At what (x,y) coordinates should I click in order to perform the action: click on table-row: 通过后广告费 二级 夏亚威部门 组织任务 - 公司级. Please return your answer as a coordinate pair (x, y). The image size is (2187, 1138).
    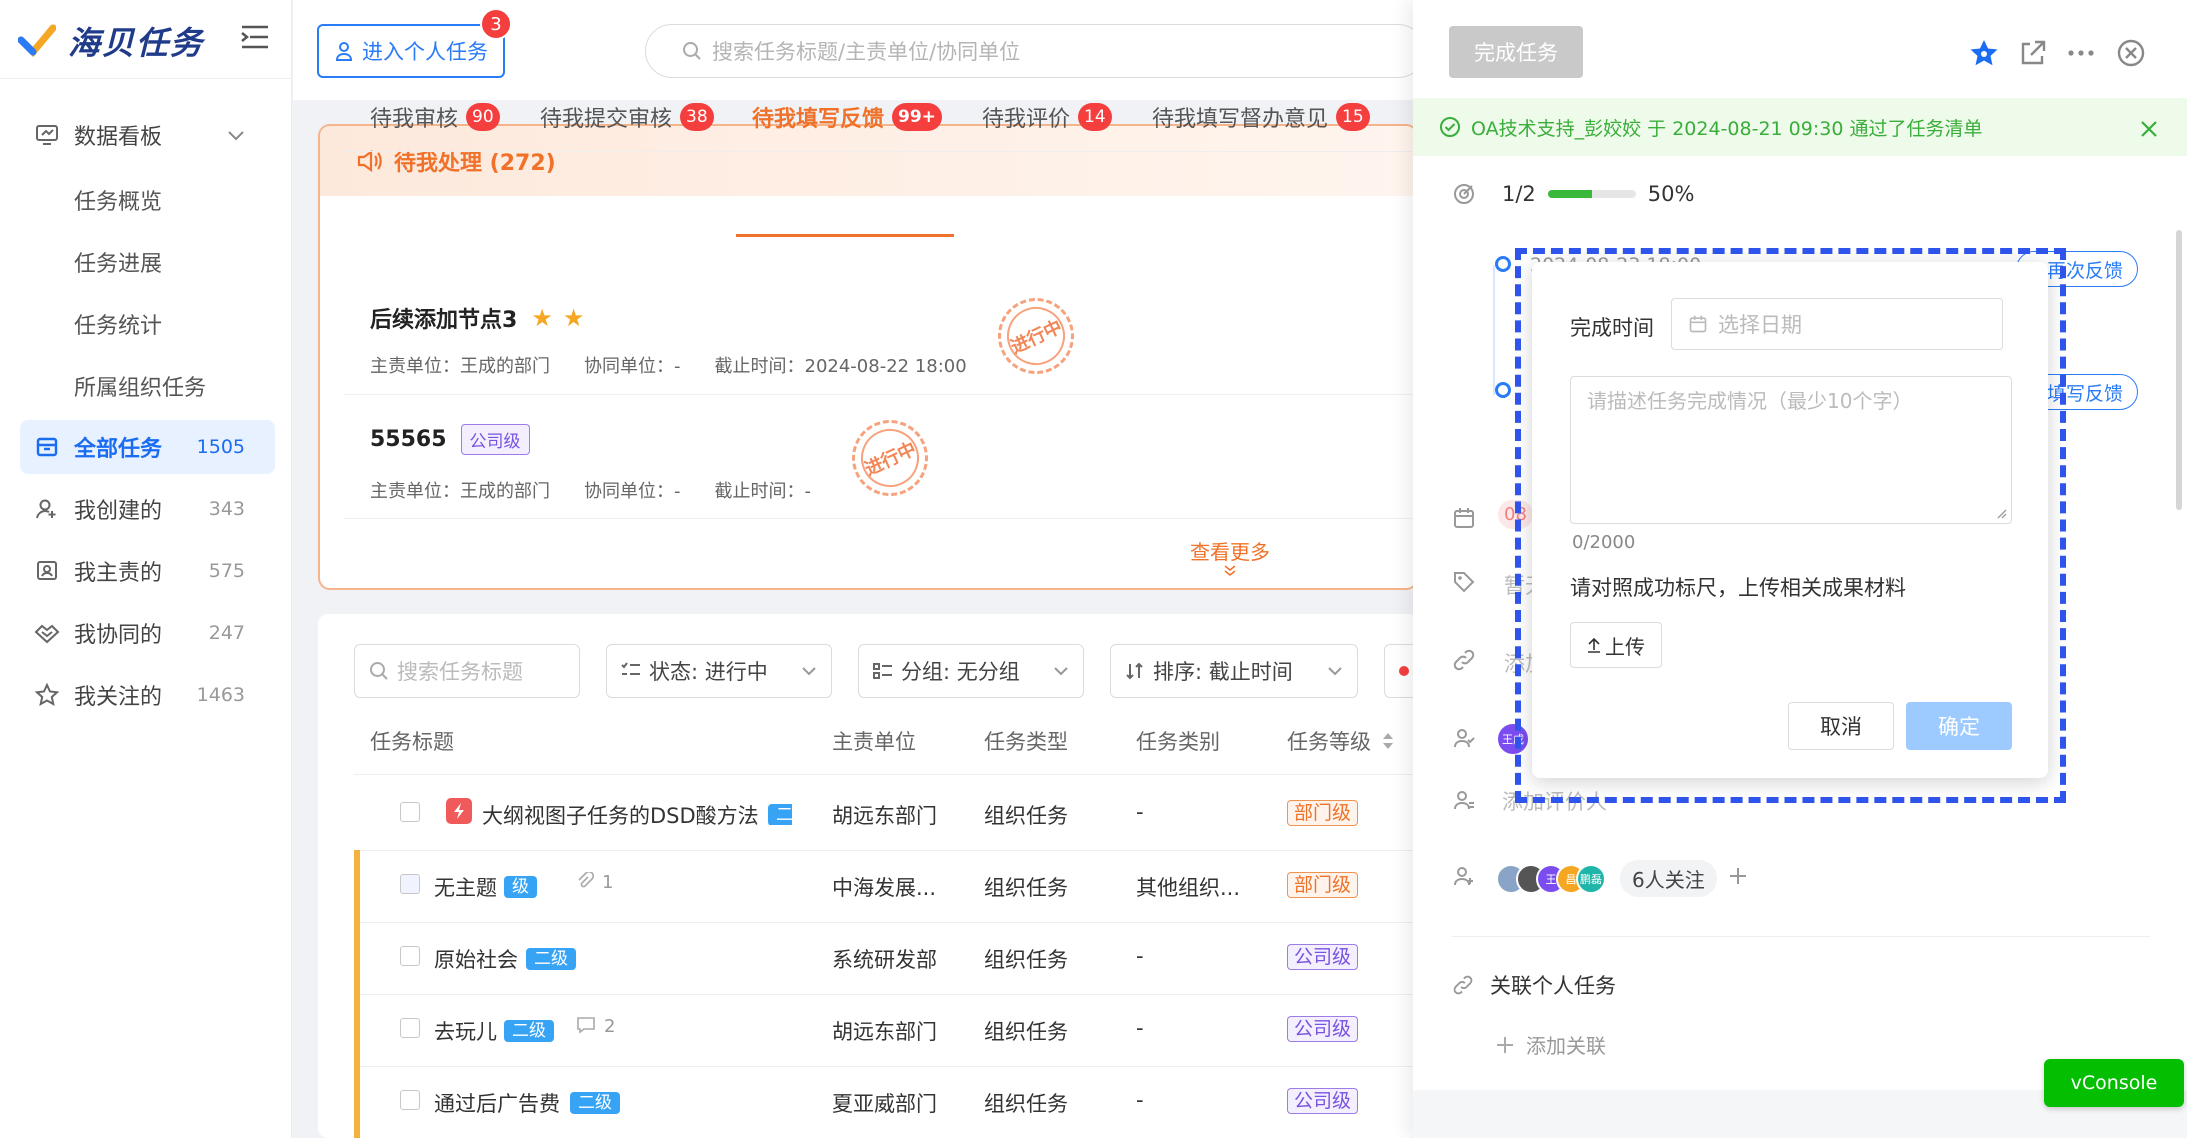
    Looking at the image, I should click on (884, 1102).